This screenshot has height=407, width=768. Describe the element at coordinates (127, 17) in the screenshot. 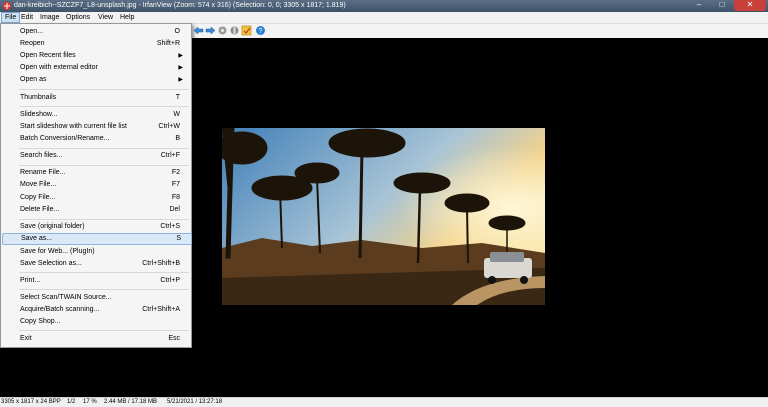

I see `menu-help: Help` at that location.